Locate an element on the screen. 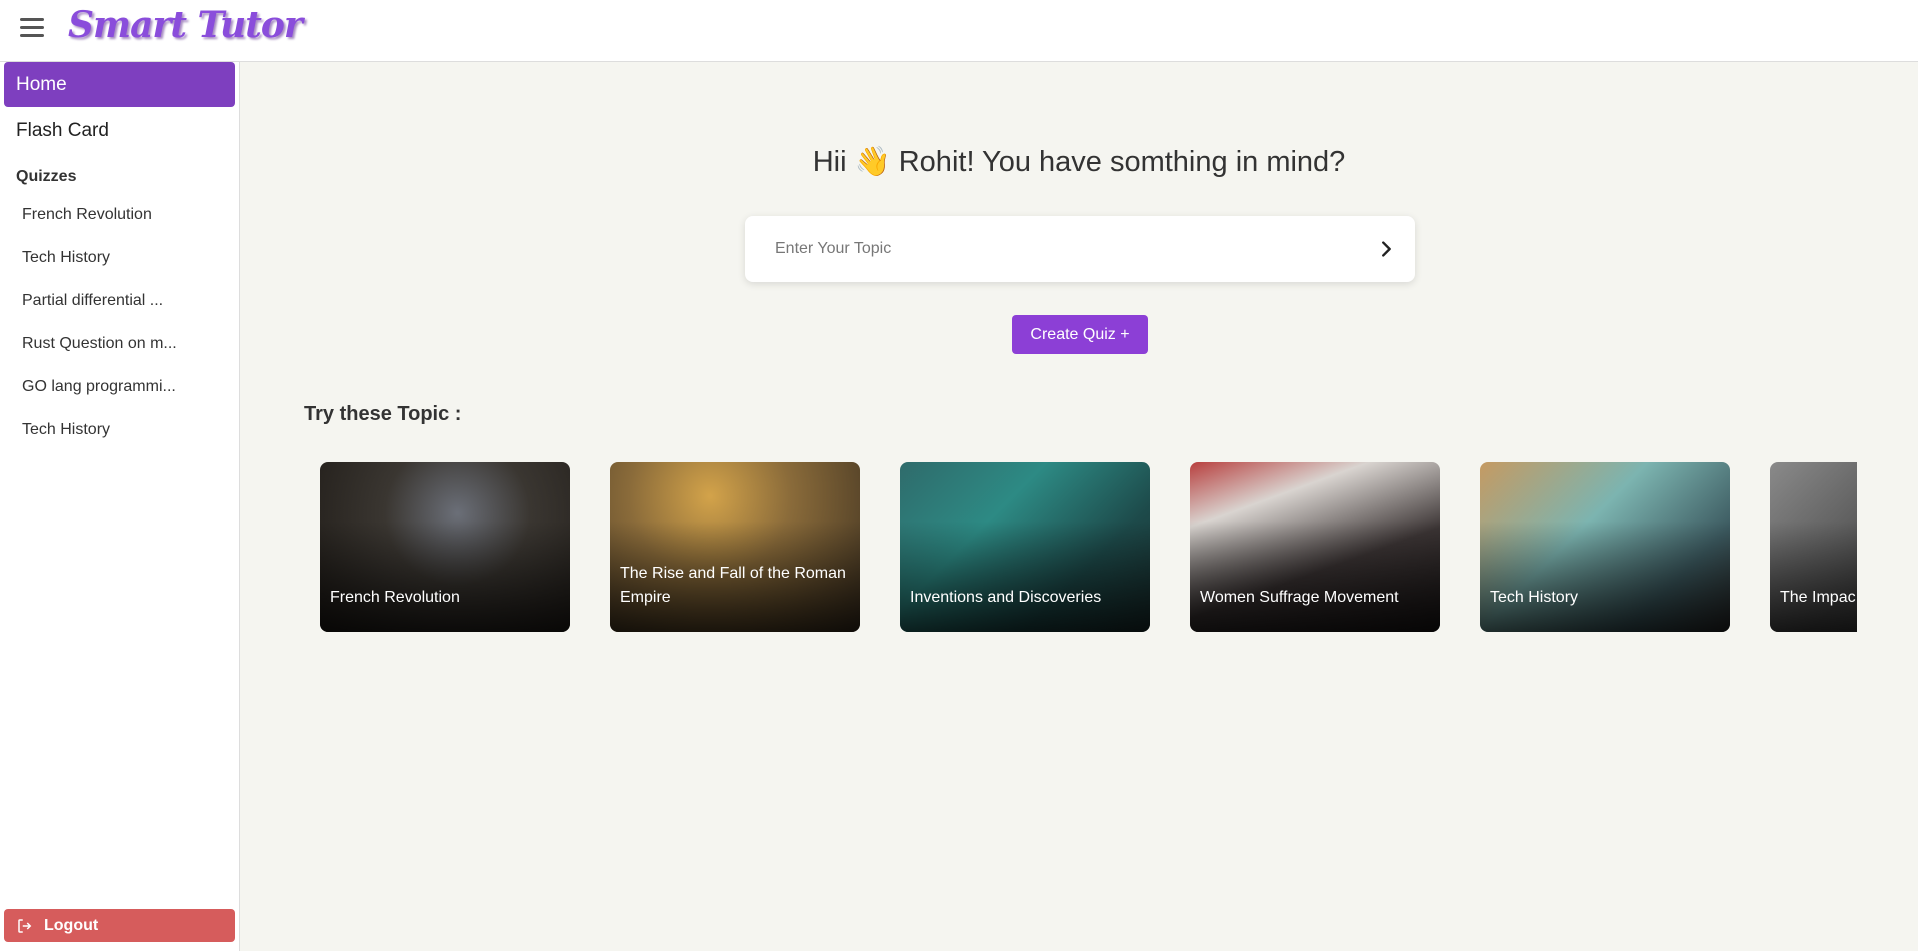  topic-card-title: French Revolution is located at coordinates (395, 597).